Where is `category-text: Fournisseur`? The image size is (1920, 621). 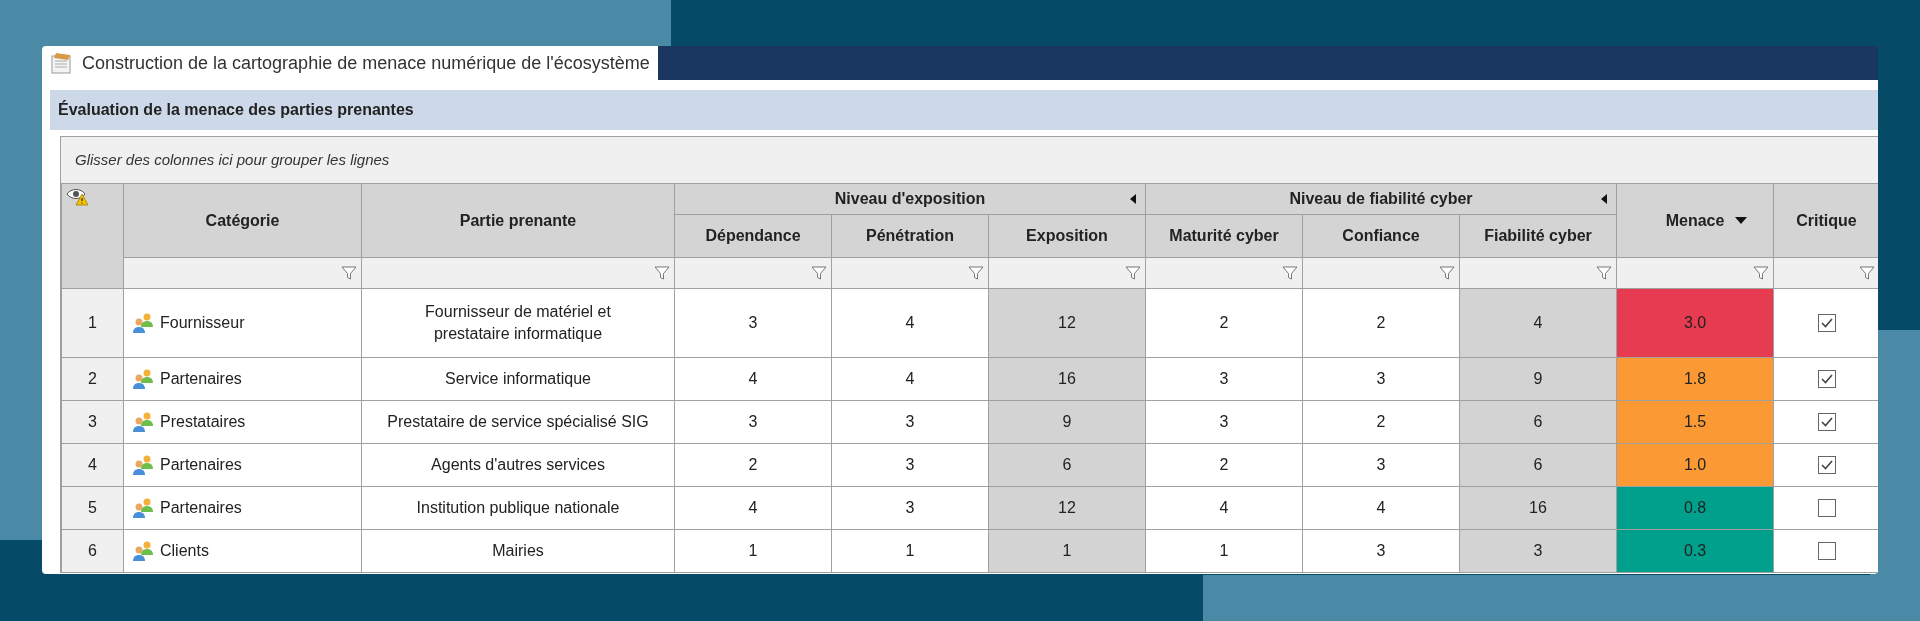
category-text: Fournisseur is located at coordinates (202, 323).